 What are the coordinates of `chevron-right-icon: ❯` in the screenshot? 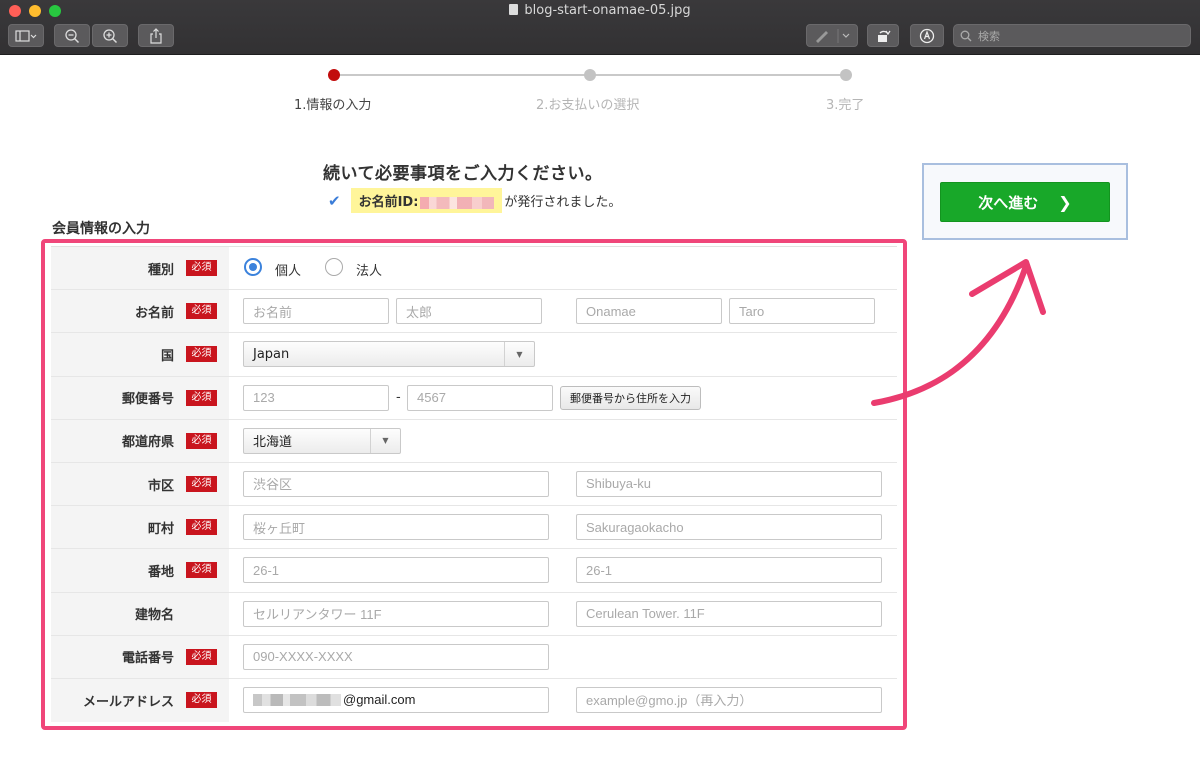 It's located at (1065, 202).